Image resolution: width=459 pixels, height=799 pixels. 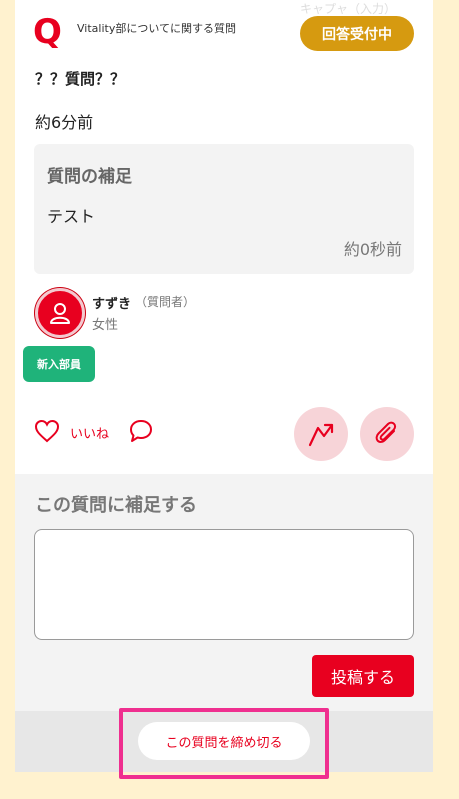 I want to click on like-label: いいね, so click(x=89, y=432).